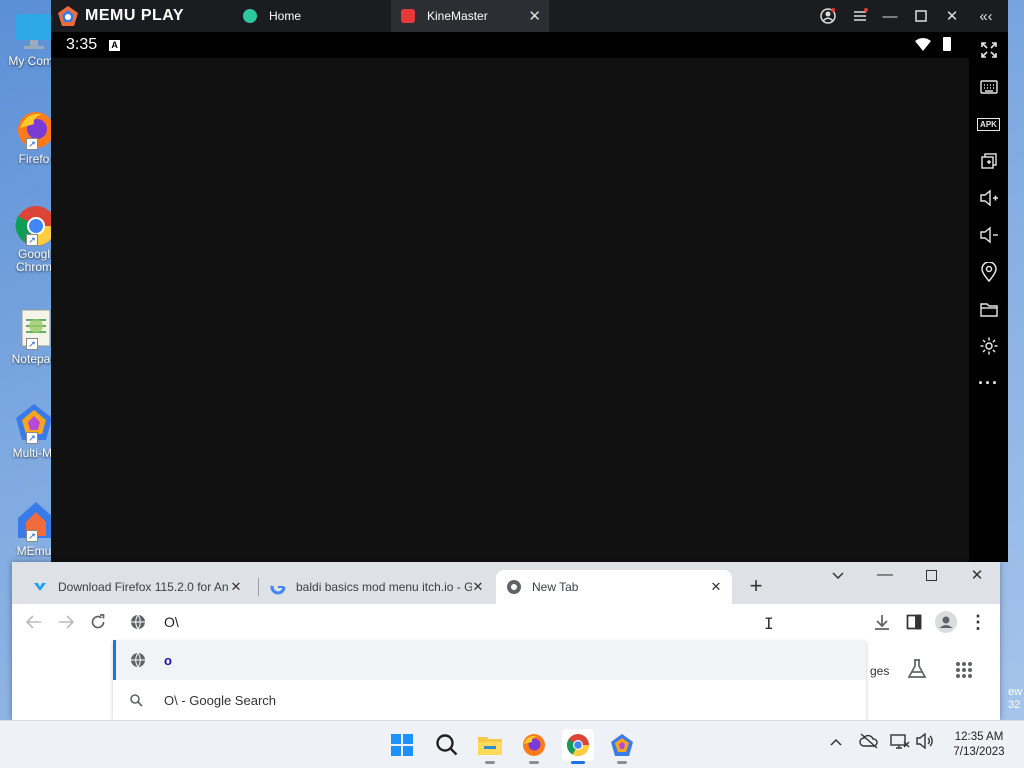 This screenshot has width=1024, height=768. Describe the element at coordinates (402, 745) in the screenshot. I see `windows-start-icon` at that location.